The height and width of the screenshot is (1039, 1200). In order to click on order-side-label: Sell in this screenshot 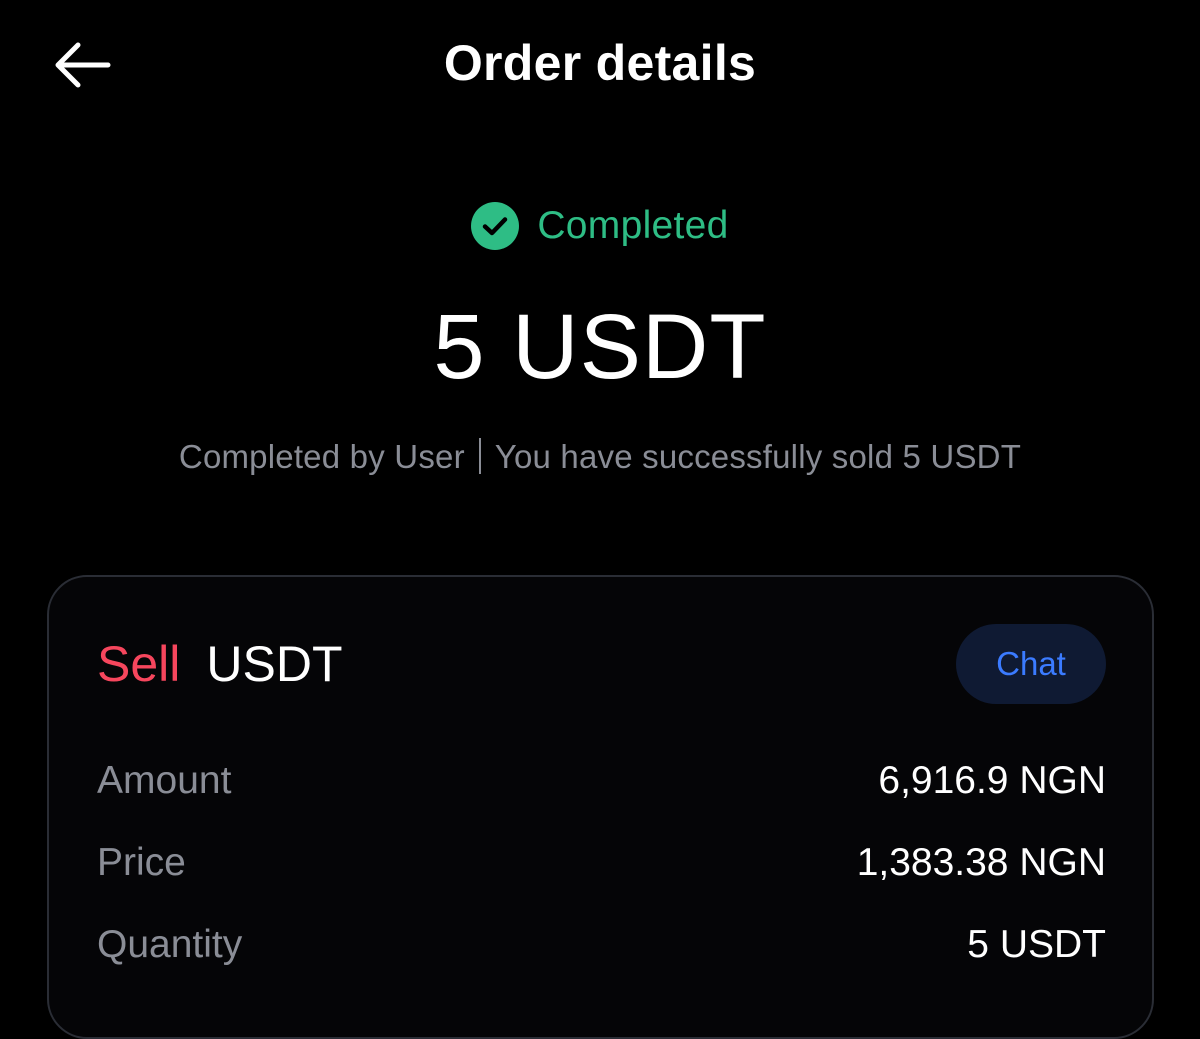, I will do `click(139, 664)`.